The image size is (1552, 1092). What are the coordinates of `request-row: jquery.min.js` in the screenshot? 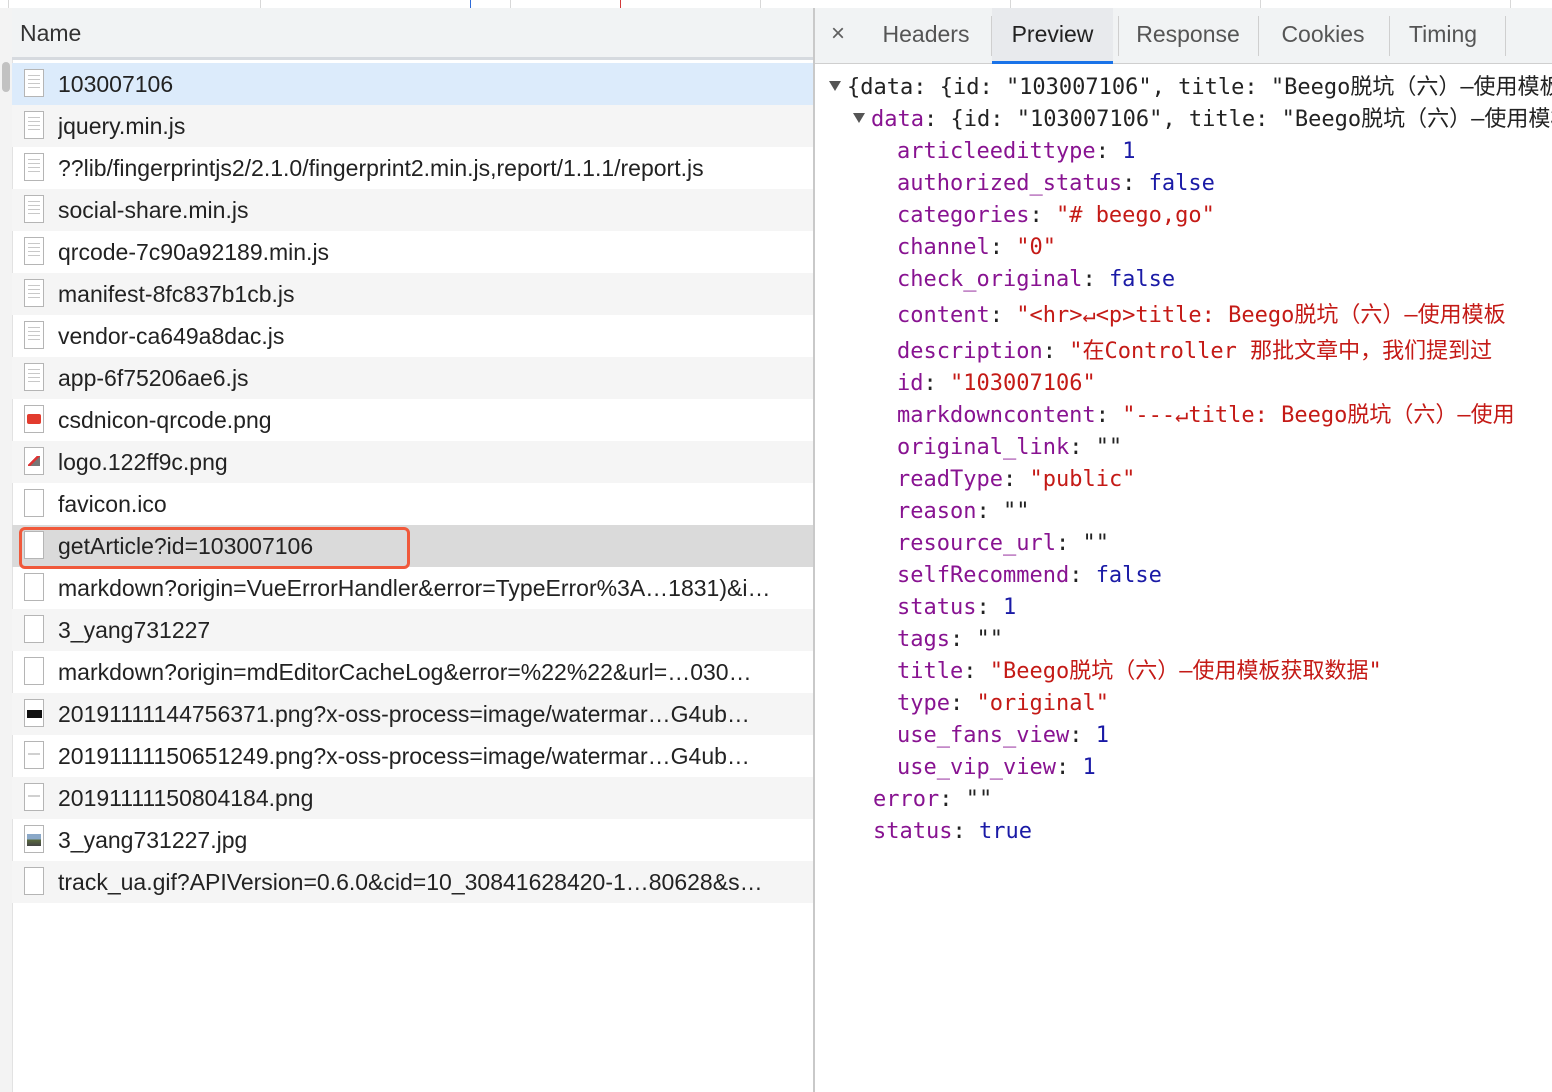 It's located at (412, 126).